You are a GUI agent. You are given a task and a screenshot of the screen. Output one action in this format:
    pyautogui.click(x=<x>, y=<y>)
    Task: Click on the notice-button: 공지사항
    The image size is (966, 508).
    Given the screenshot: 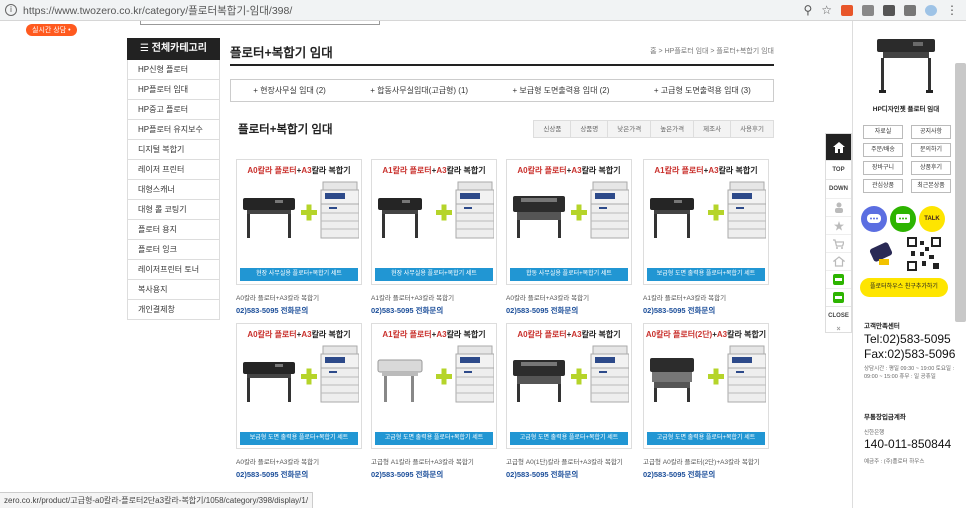 What is the action you would take?
    pyautogui.click(x=931, y=132)
    